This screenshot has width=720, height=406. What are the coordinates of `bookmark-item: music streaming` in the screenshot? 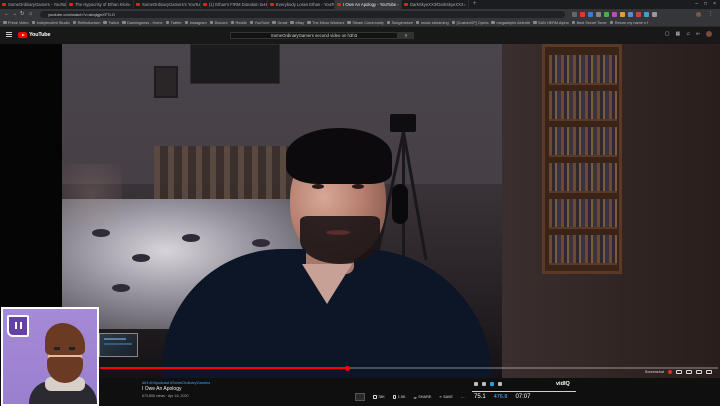 It's located at (432, 23).